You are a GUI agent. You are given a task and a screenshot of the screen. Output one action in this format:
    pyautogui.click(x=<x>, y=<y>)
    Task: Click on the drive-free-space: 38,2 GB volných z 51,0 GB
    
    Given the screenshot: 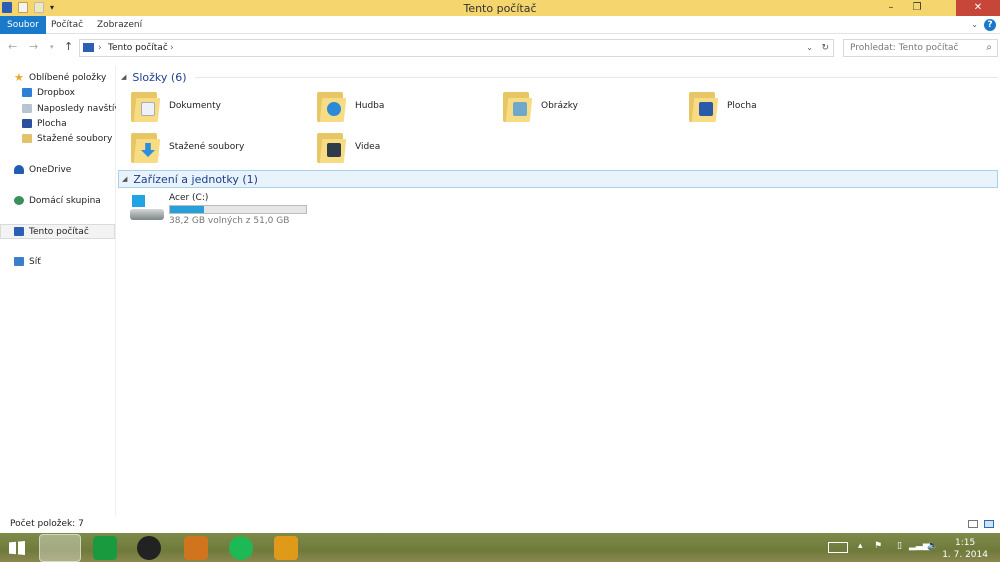 What is the action you would take?
    pyautogui.click(x=229, y=221)
    